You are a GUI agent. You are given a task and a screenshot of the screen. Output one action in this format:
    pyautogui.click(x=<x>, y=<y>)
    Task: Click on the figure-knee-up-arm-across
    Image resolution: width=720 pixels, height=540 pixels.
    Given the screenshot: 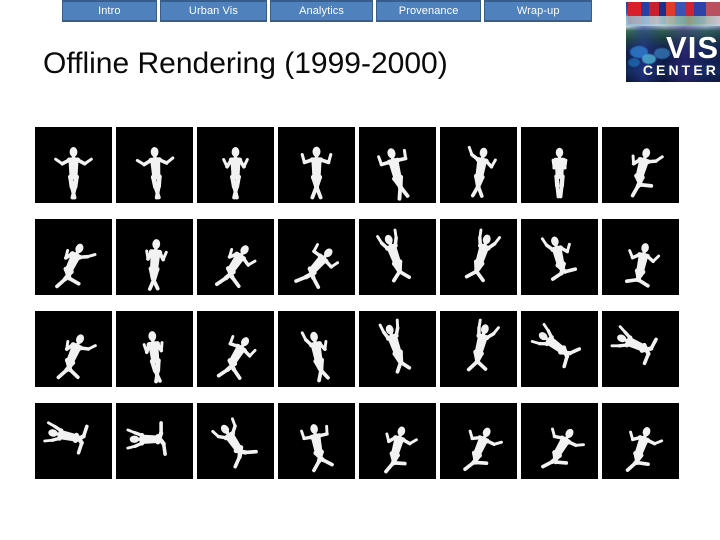 What is the action you would take?
    pyautogui.click(x=478, y=441)
    